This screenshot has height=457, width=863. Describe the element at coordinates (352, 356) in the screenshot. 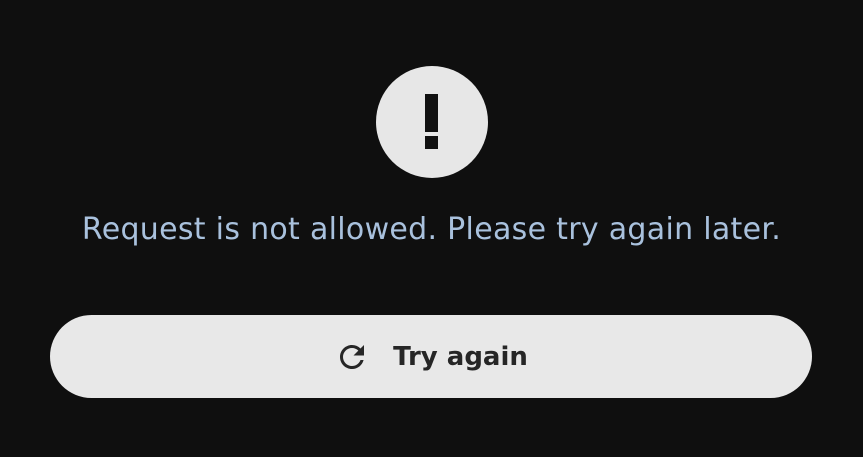

I see `refresh-icon` at that location.